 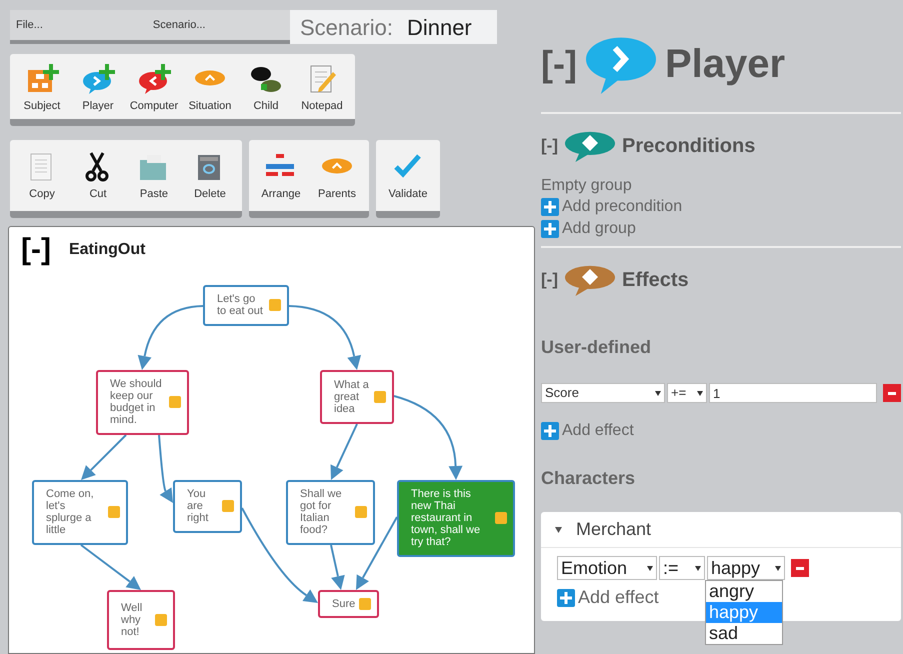 I want to click on dropdown-option: angry, so click(x=744, y=591).